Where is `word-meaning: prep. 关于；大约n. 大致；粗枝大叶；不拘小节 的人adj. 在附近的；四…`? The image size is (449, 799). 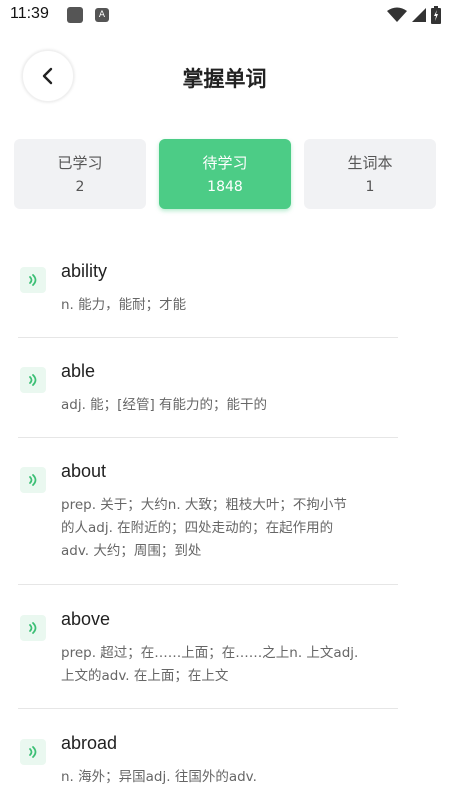 word-meaning: prep. 关于；大约n. 大致；粗枝大叶；不拘小节 的人adj. 在附近的；四… is located at coordinates (226, 528).